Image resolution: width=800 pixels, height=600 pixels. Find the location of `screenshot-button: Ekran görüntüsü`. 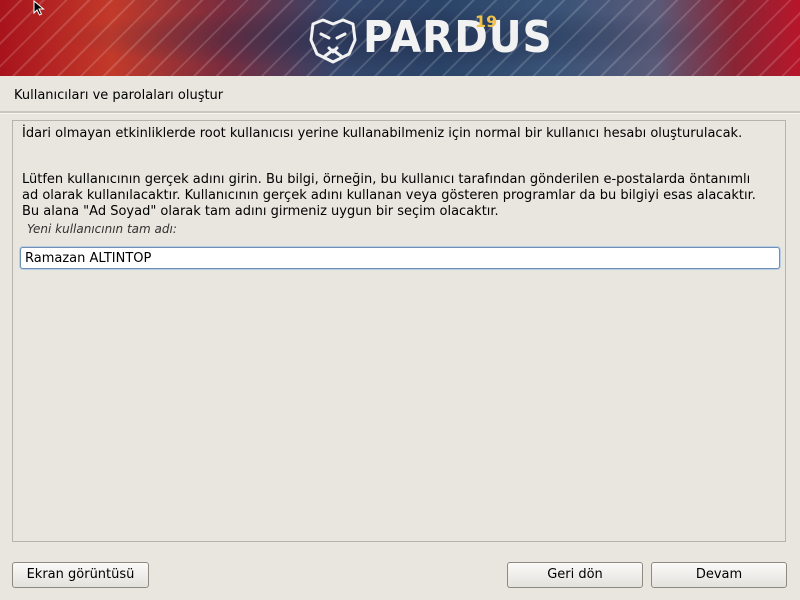

screenshot-button: Ekran görüntüsü is located at coordinates (80, 575).